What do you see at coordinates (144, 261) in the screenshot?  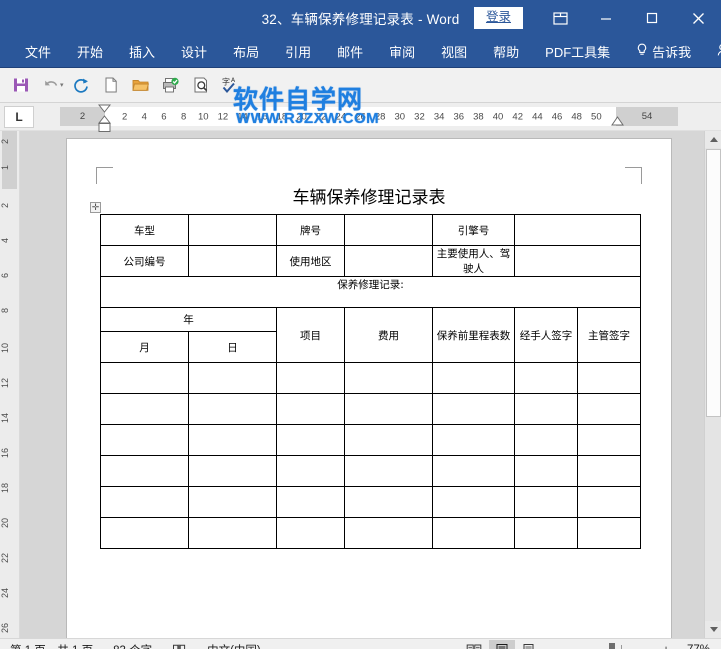 I see `cell-company-no-label: 公司编号` at bounding box center [144, 261].